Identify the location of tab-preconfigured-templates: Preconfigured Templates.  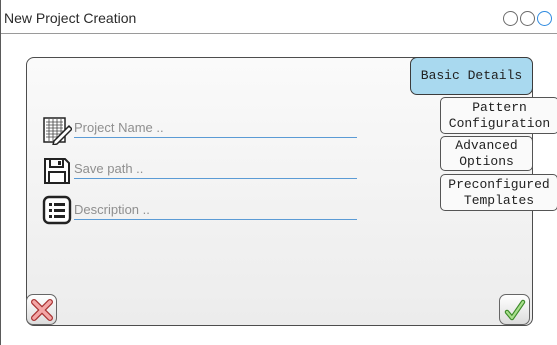
(498, 192).